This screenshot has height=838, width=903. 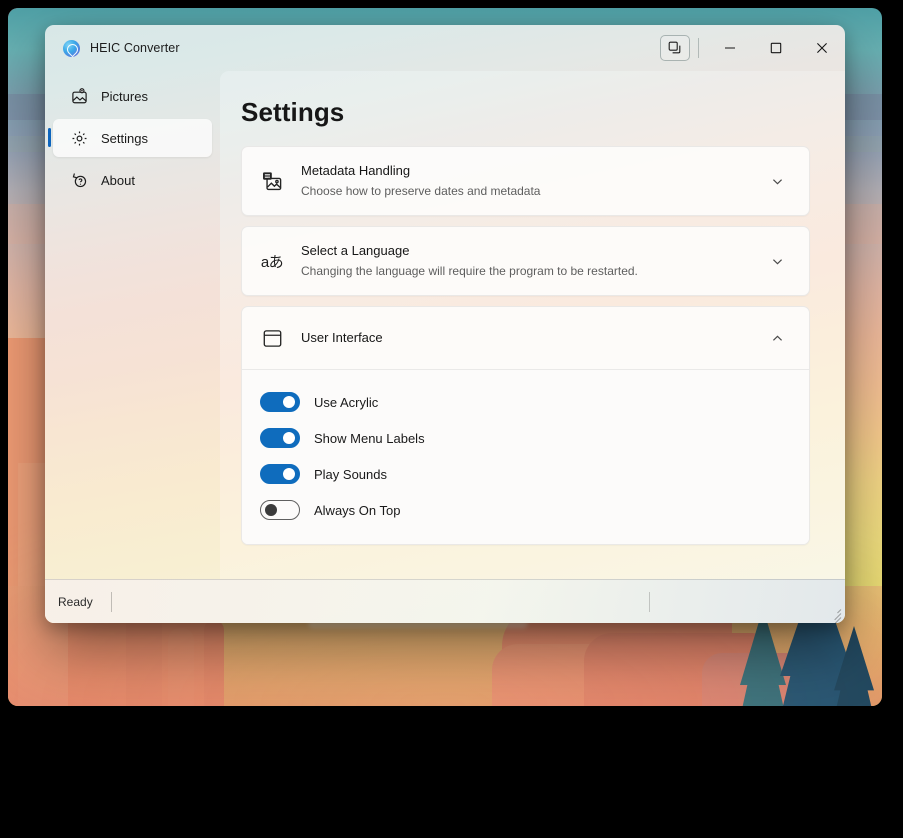 I want to click on card-title: Metadata Handling, so click(x=356, y=171).